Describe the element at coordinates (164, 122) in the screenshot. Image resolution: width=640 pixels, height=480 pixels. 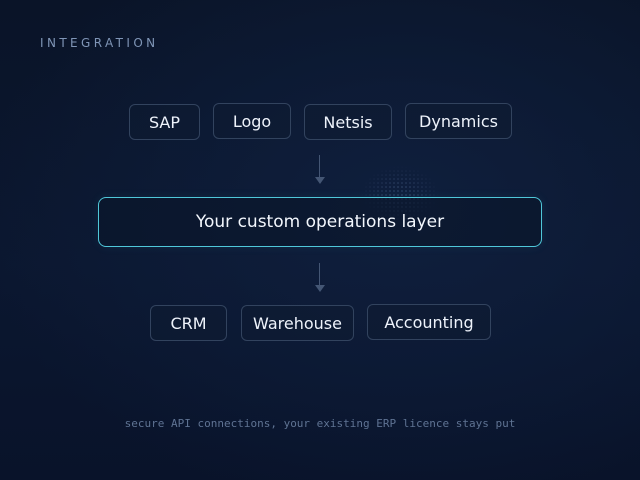
I see `source-chip-sap: SAP` at that location.